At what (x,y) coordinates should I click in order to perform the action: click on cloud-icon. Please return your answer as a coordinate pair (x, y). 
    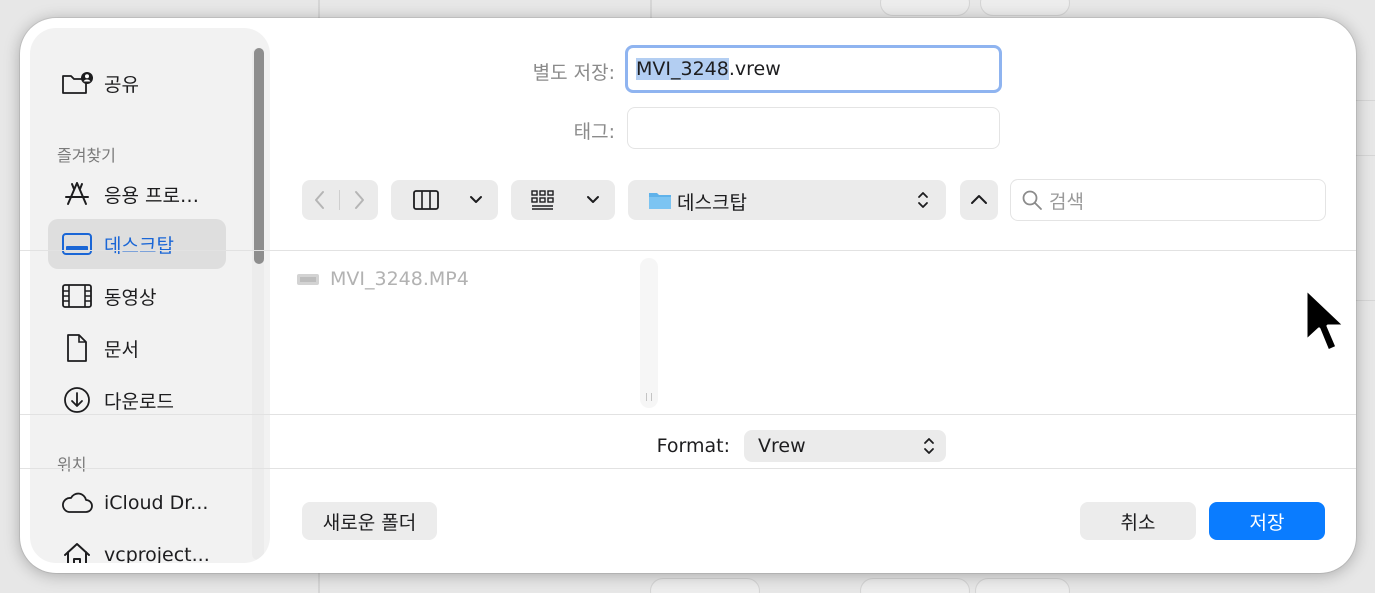
    Looking at the image, I should click on (77, 503).